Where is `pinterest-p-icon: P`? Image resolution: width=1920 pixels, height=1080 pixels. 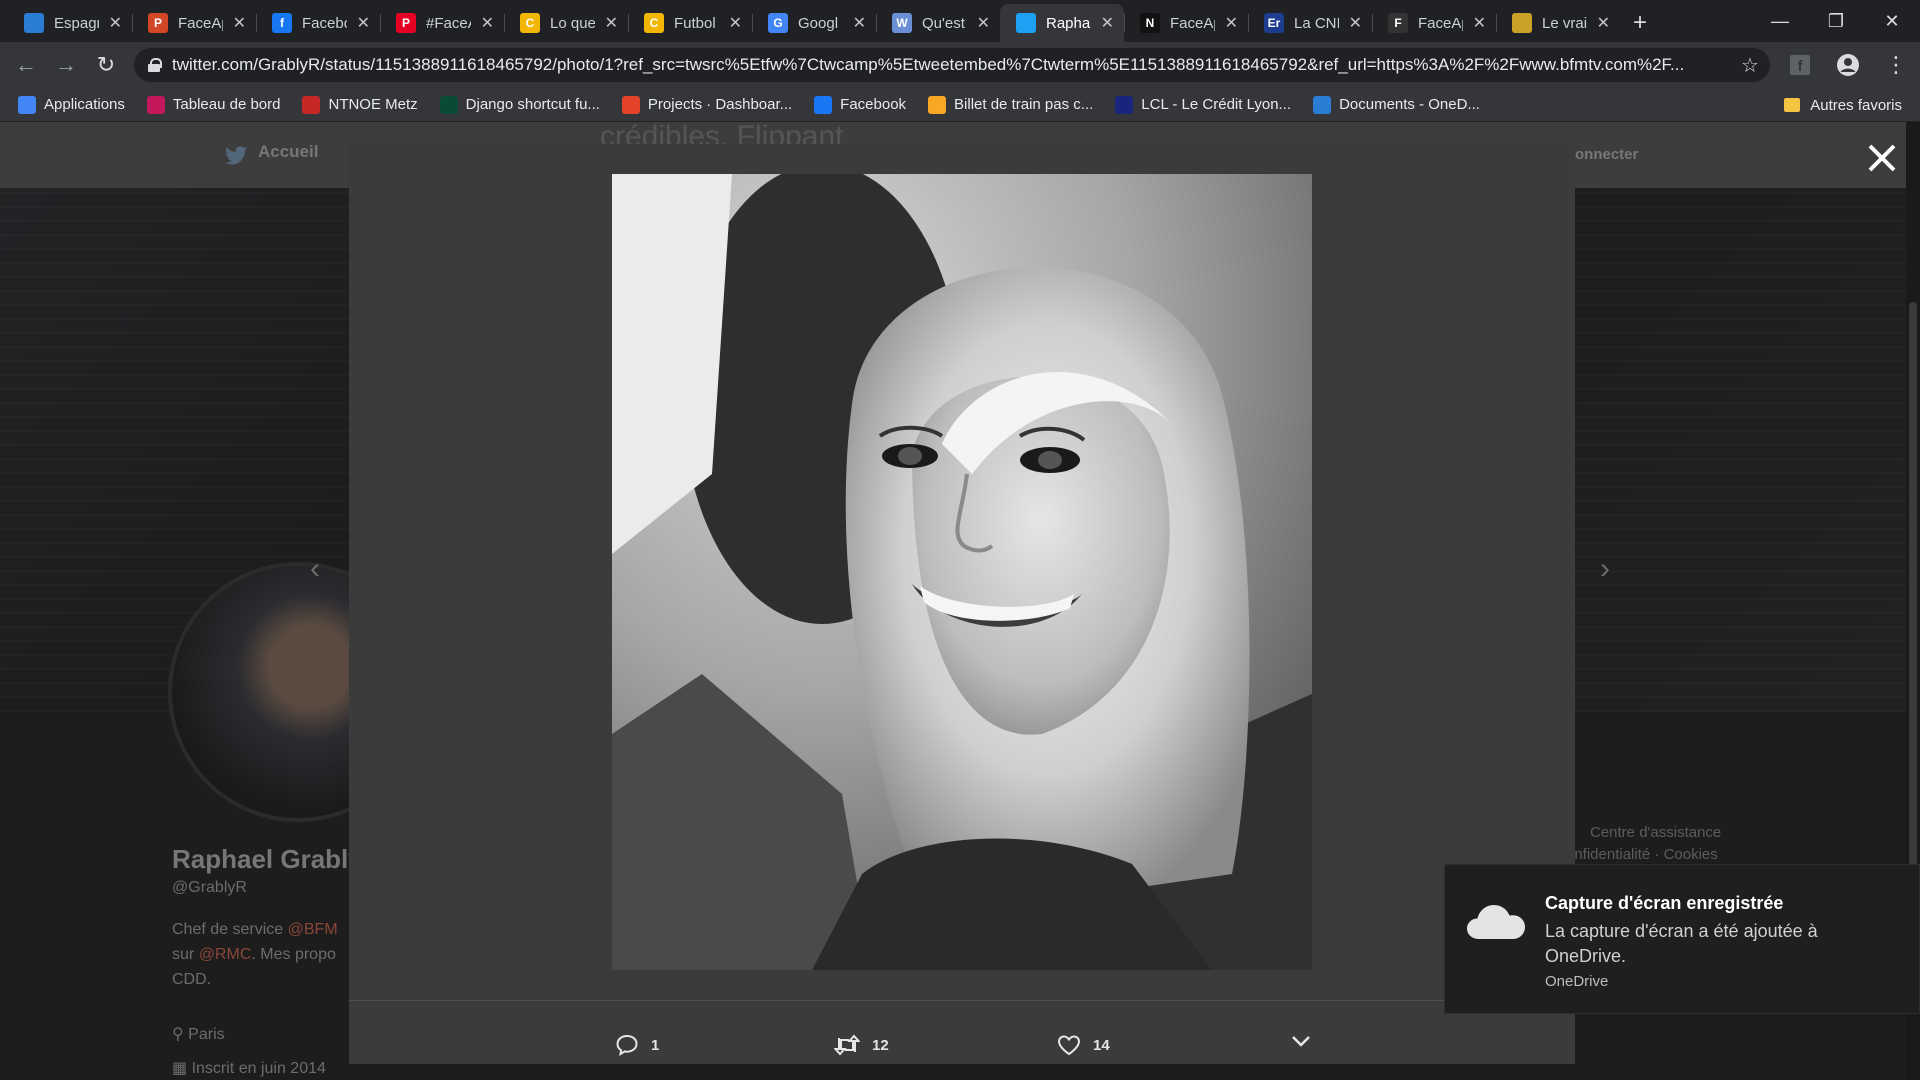
pinterest-p-icon: P is located at coordinates (406, 23).